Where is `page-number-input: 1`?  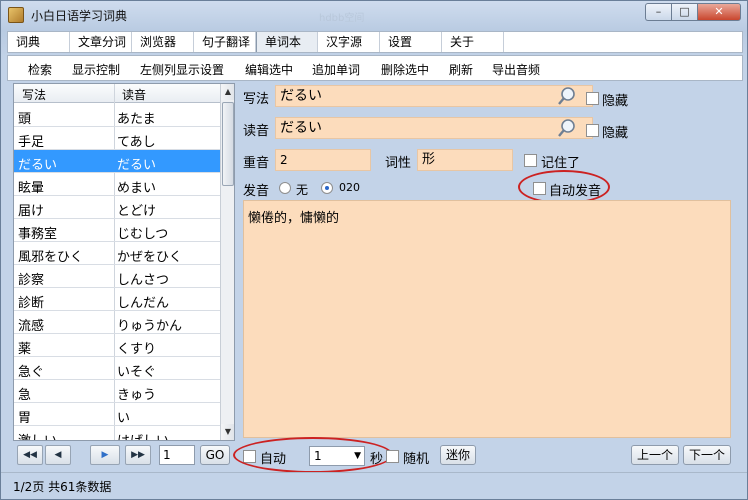
page-number-input: 1 is located at coordinates (177, 455).